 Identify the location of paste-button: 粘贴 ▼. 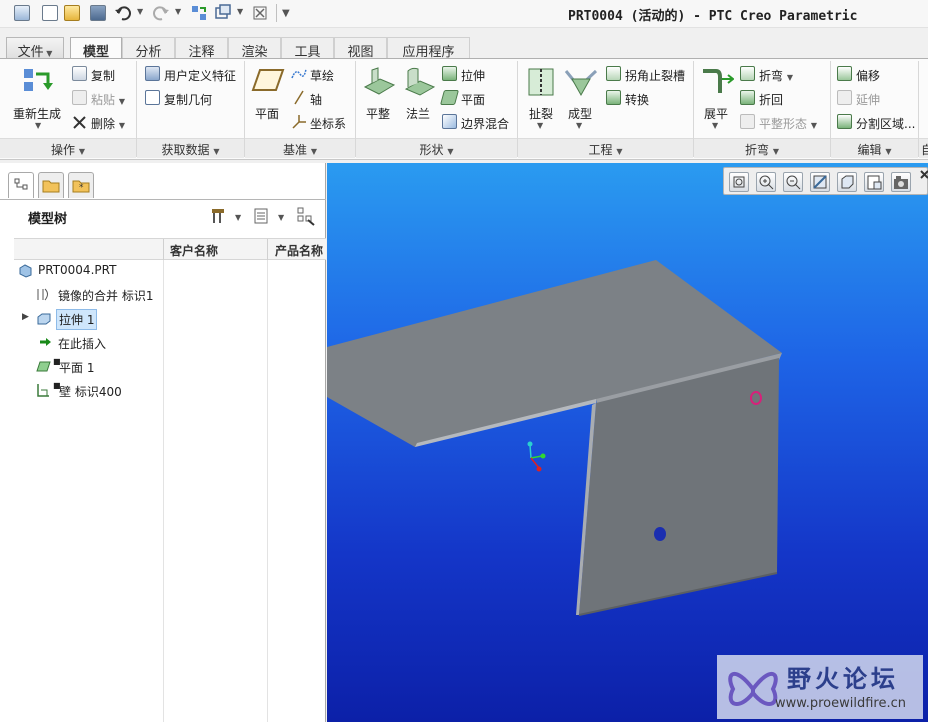
(108, 99).